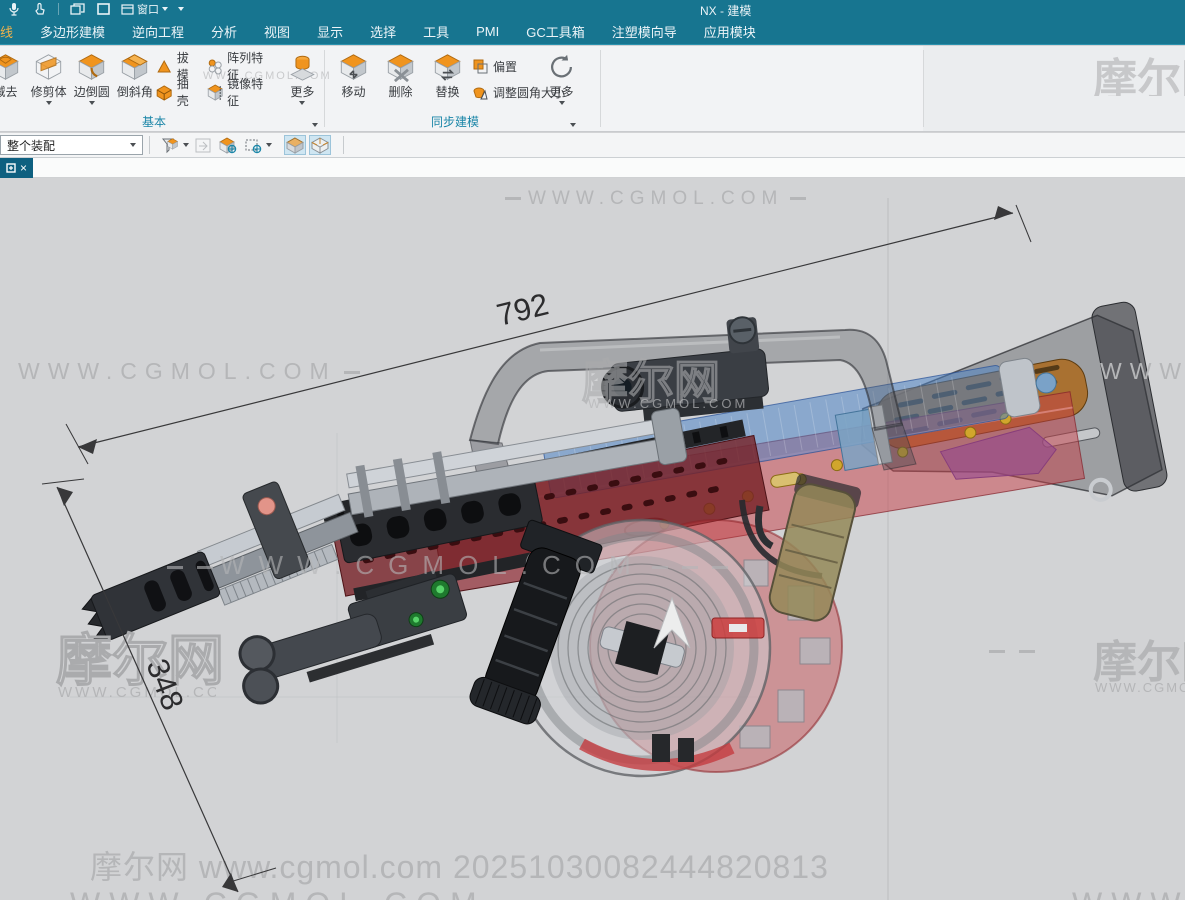  I want to click on tab-gc-toolbox: GC工具箱, so click(555, 31).